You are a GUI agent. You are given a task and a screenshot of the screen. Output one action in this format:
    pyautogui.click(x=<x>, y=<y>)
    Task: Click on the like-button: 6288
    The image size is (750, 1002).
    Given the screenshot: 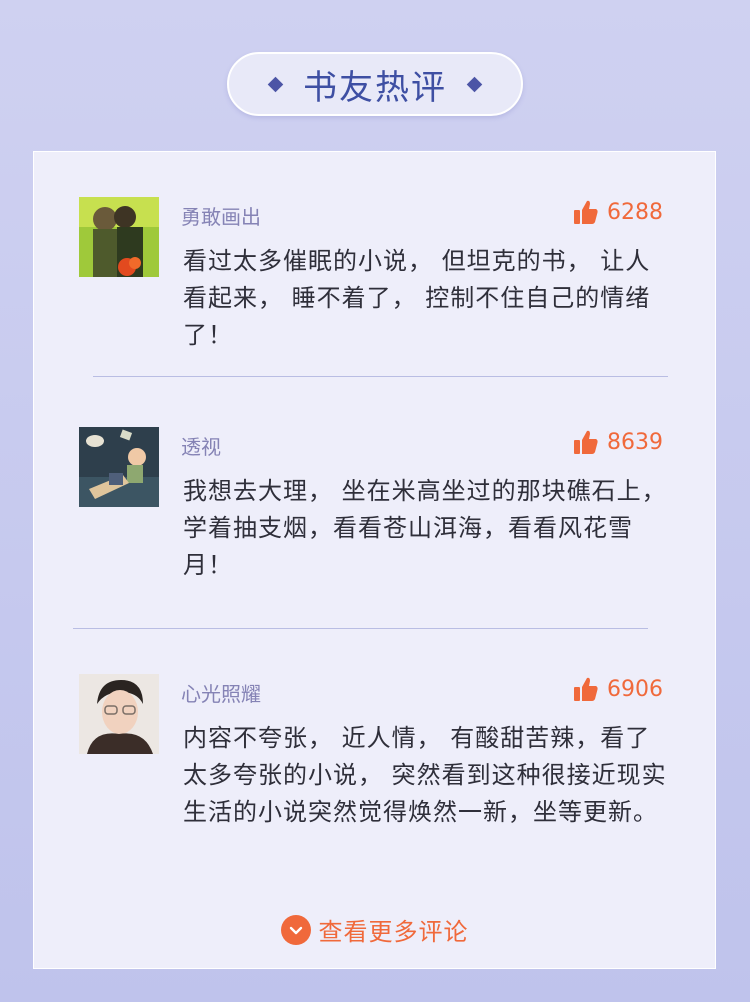 What is the action you would take?
    pyautogui.click(x=618, y=212)
    